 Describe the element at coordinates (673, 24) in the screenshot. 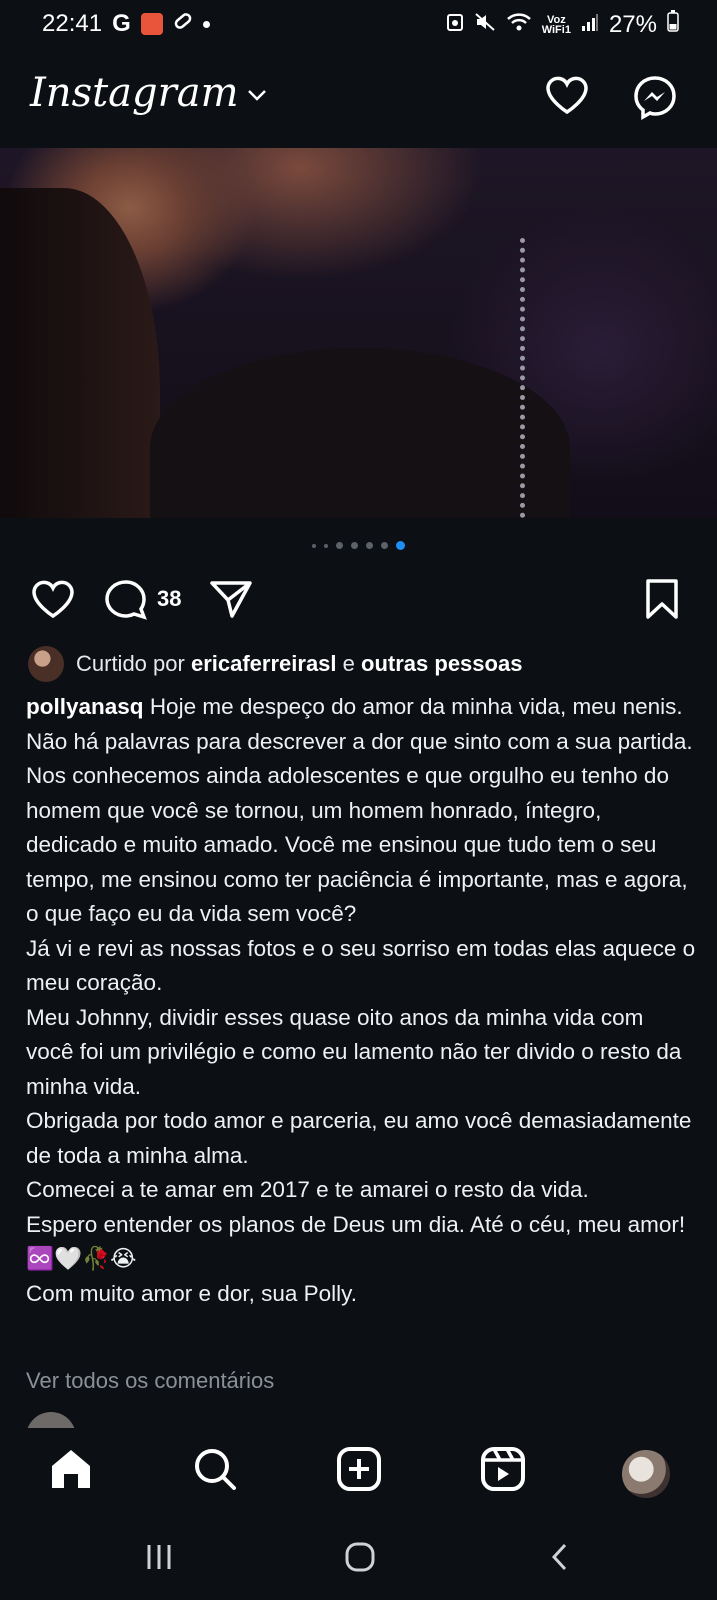

I see `battery-icon` at that location.